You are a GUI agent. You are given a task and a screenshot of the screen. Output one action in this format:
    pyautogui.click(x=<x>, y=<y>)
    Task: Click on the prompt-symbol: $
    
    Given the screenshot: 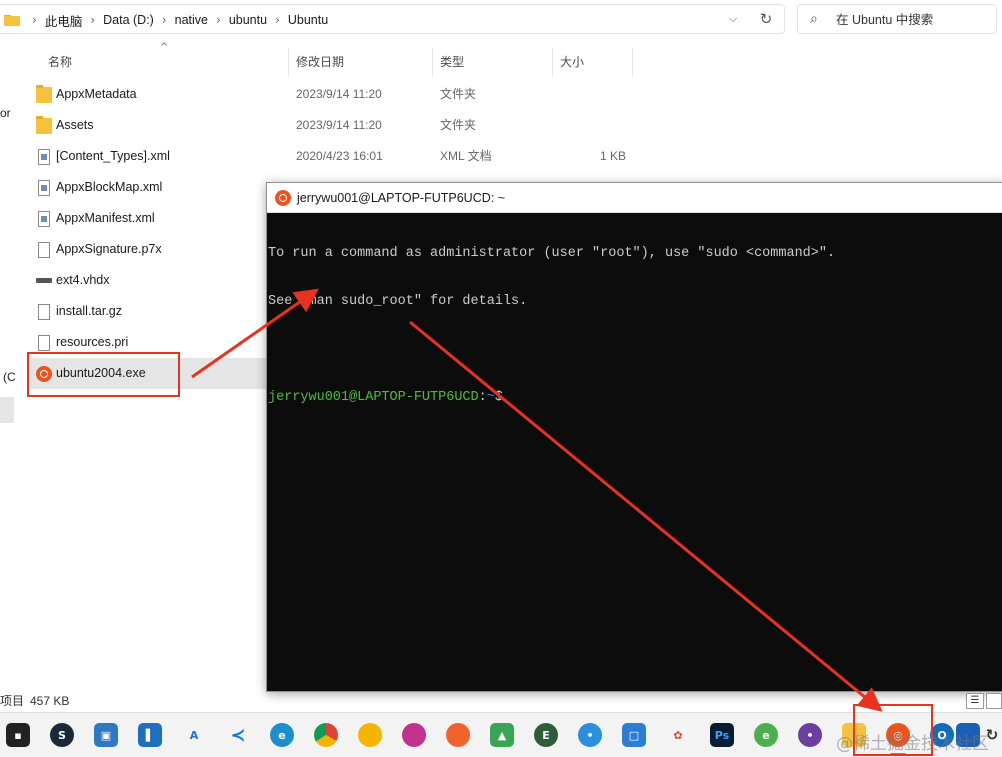 What is the action you would take?
    pyautogui.click(x=498, y=397)
    